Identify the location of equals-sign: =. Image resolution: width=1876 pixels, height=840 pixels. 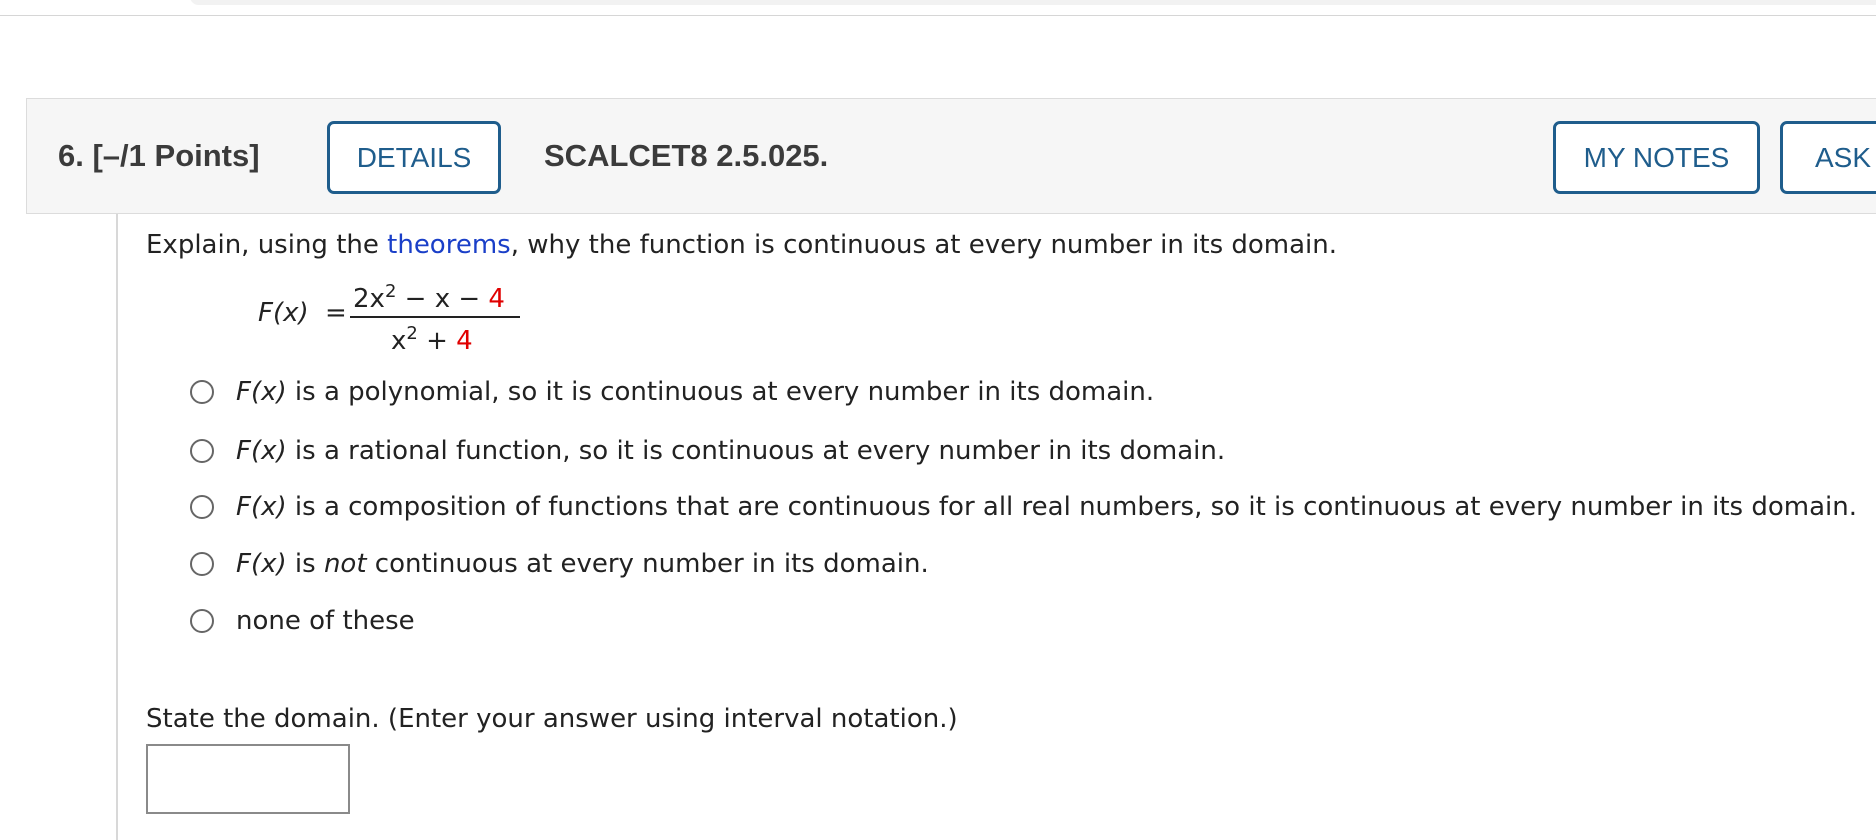
(336, 313).